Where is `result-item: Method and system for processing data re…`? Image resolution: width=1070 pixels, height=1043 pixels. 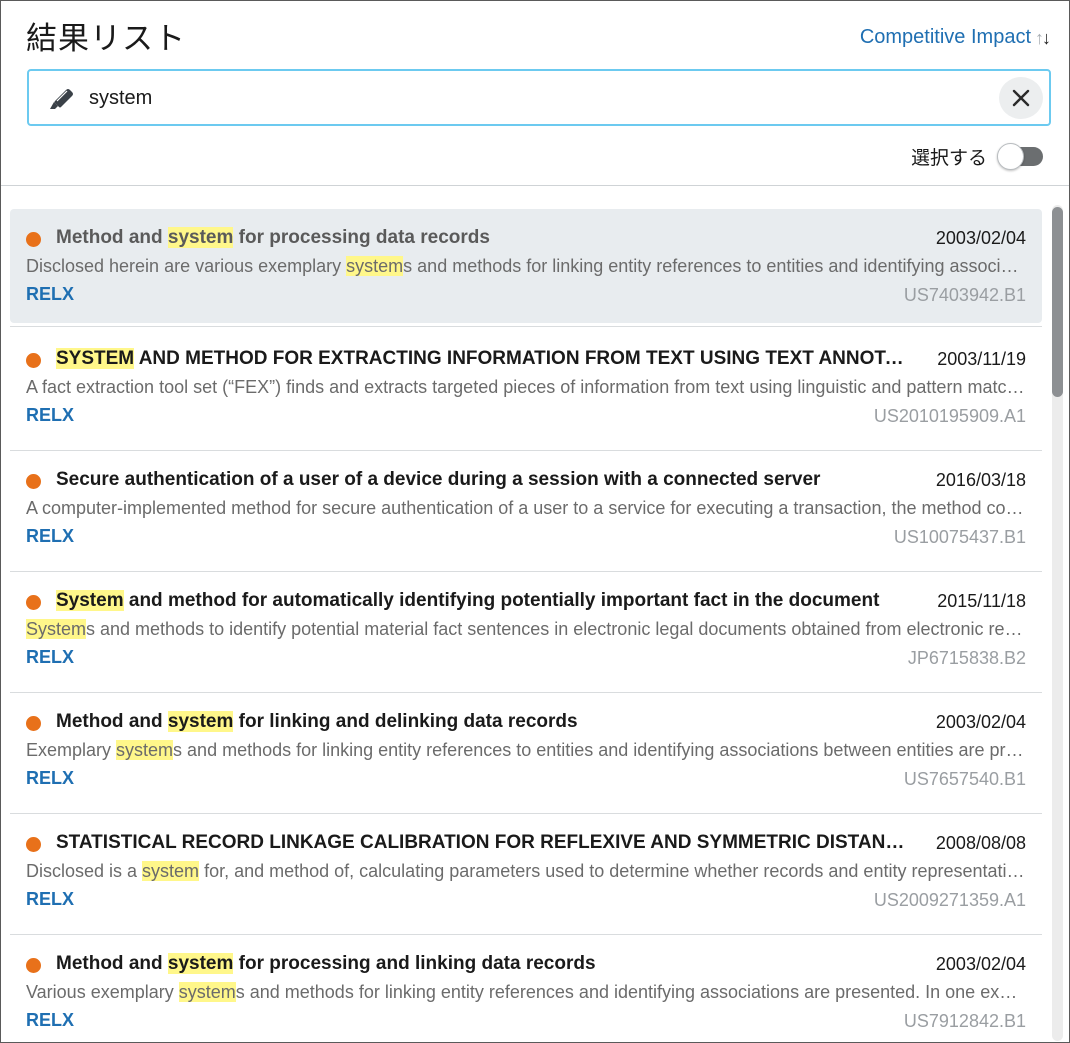 result-item: Method and system for processing data re… is located at coordinates (526, 268).